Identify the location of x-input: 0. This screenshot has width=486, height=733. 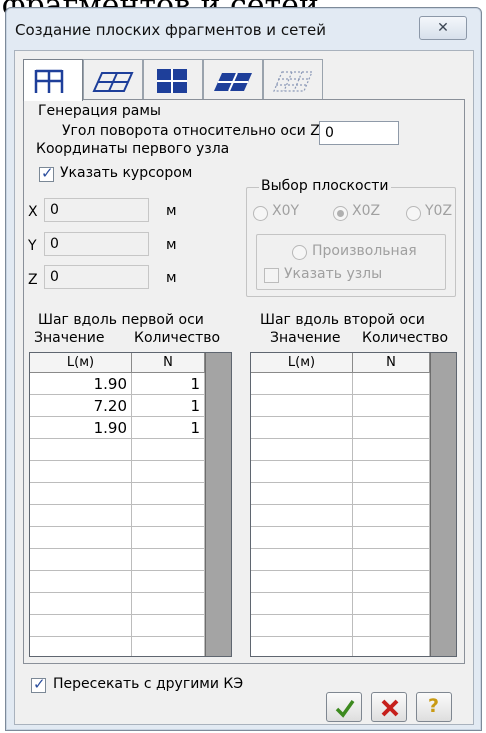
(96, 210).